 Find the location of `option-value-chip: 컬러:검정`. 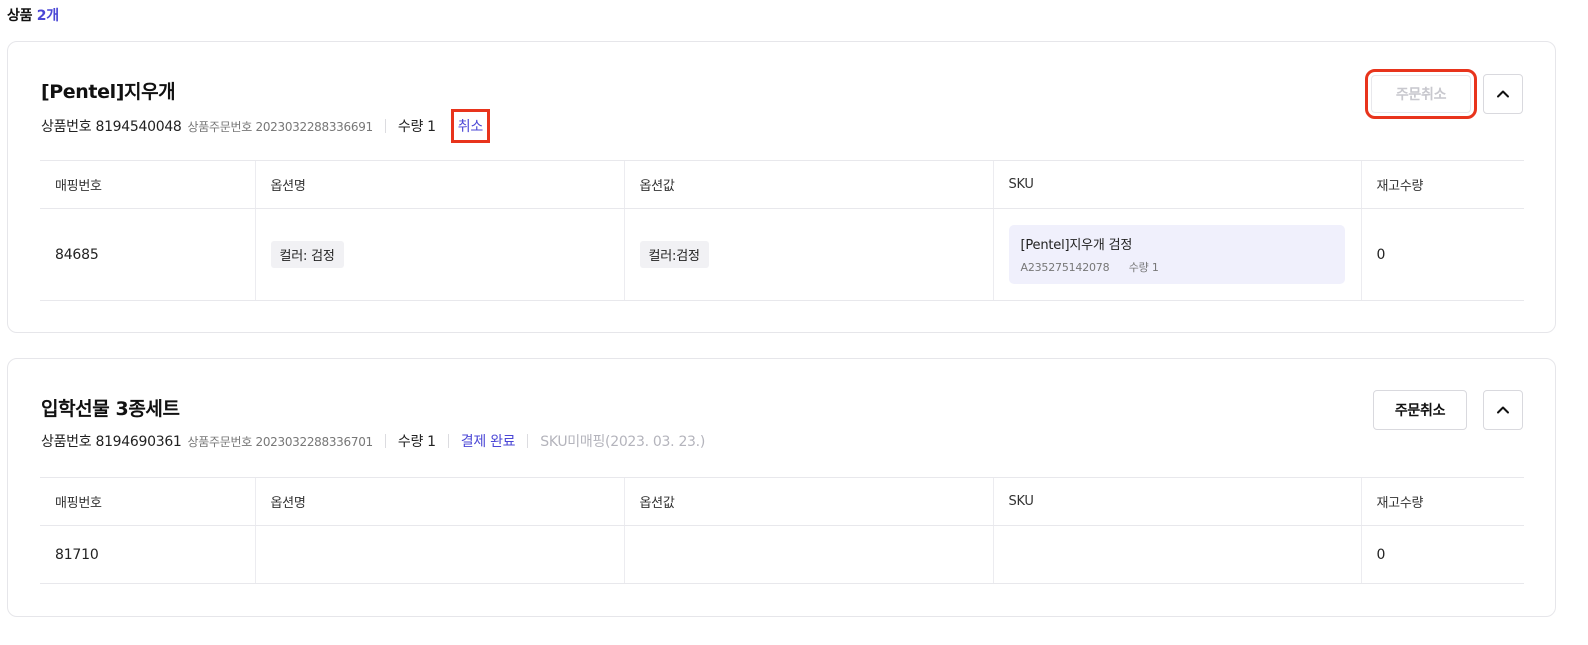

option-value-chip: 컬러:검정 is located at coordinates (674, 254).